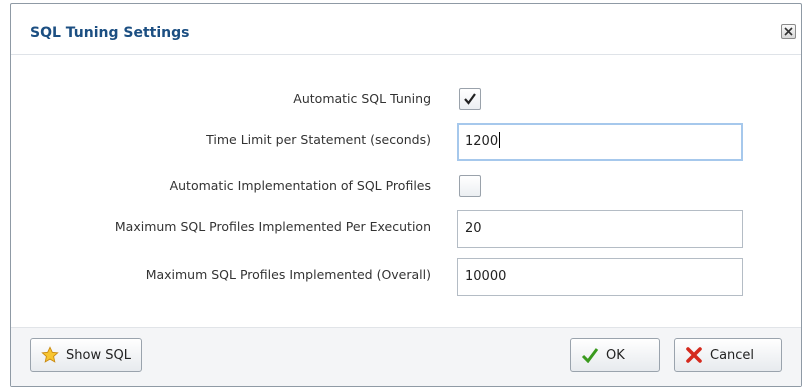  Describe the element at coordinates (482, 141) in the screenshot. I see `time-limit-value: 1200` at that location.